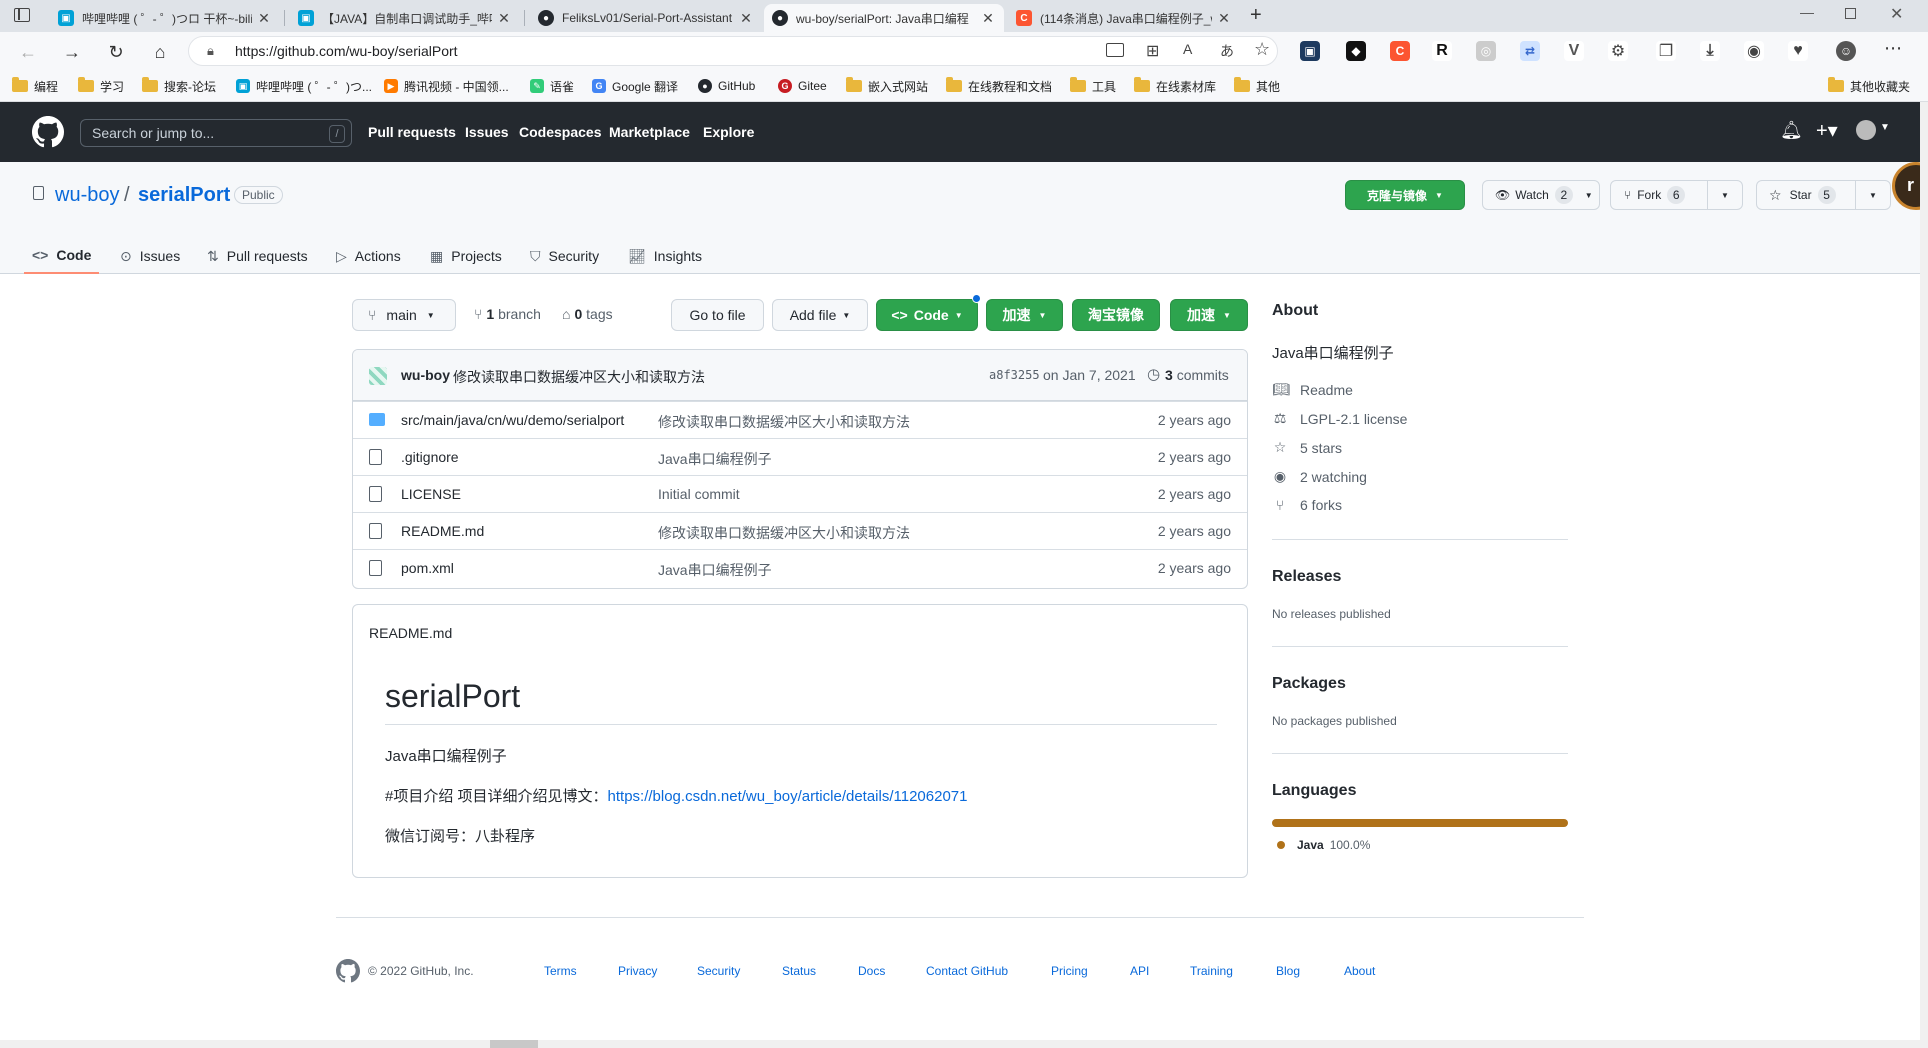  Describe the element at coordinates (466, 256) in the screenshot. I see `tab-projects: ▦ Projects` at that location.